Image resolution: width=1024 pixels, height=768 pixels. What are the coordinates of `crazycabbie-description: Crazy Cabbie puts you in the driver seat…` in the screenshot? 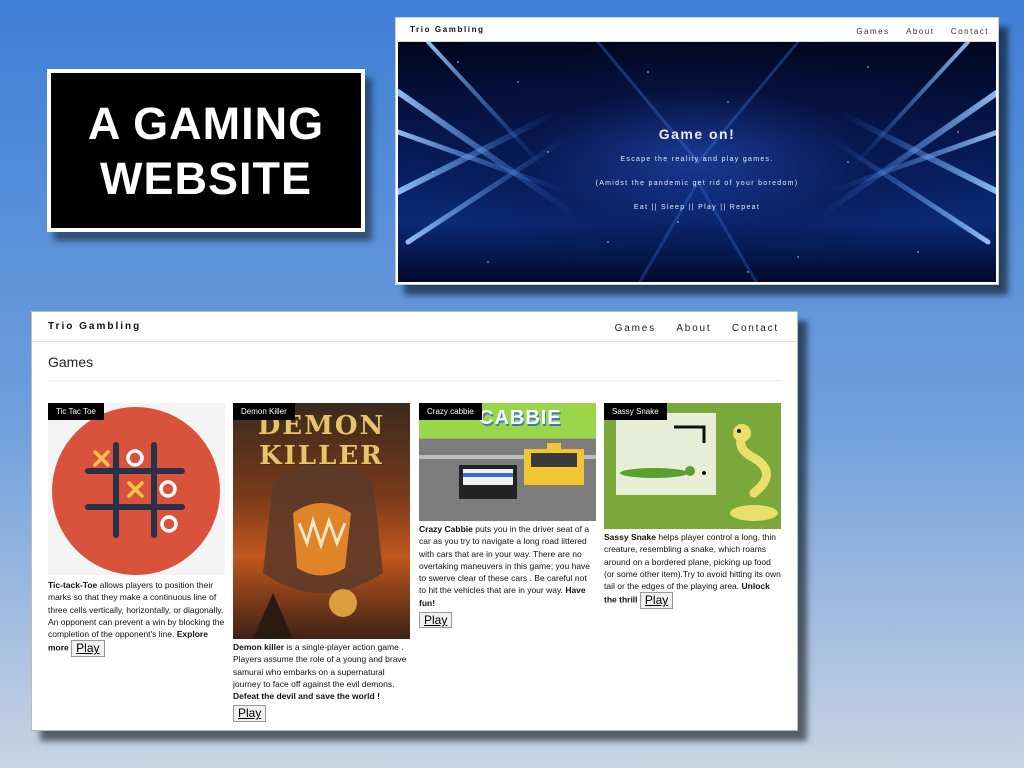 It's located at (507, 576).